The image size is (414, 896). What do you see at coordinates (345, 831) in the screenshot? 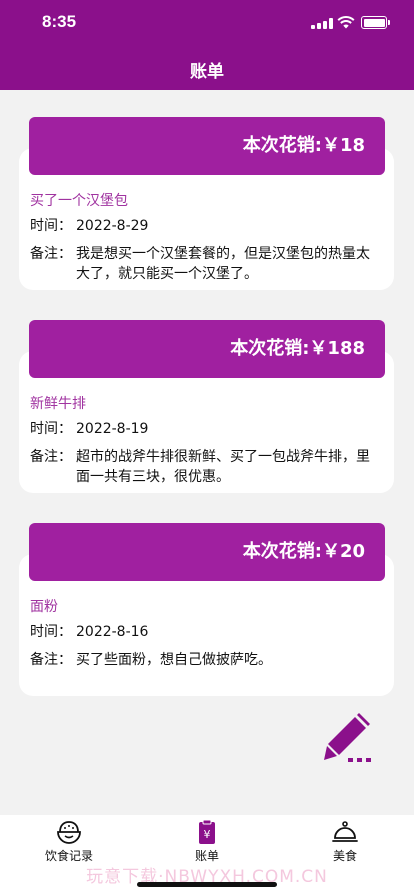
I see `cloche-icon` at bounding box center [345, 831].